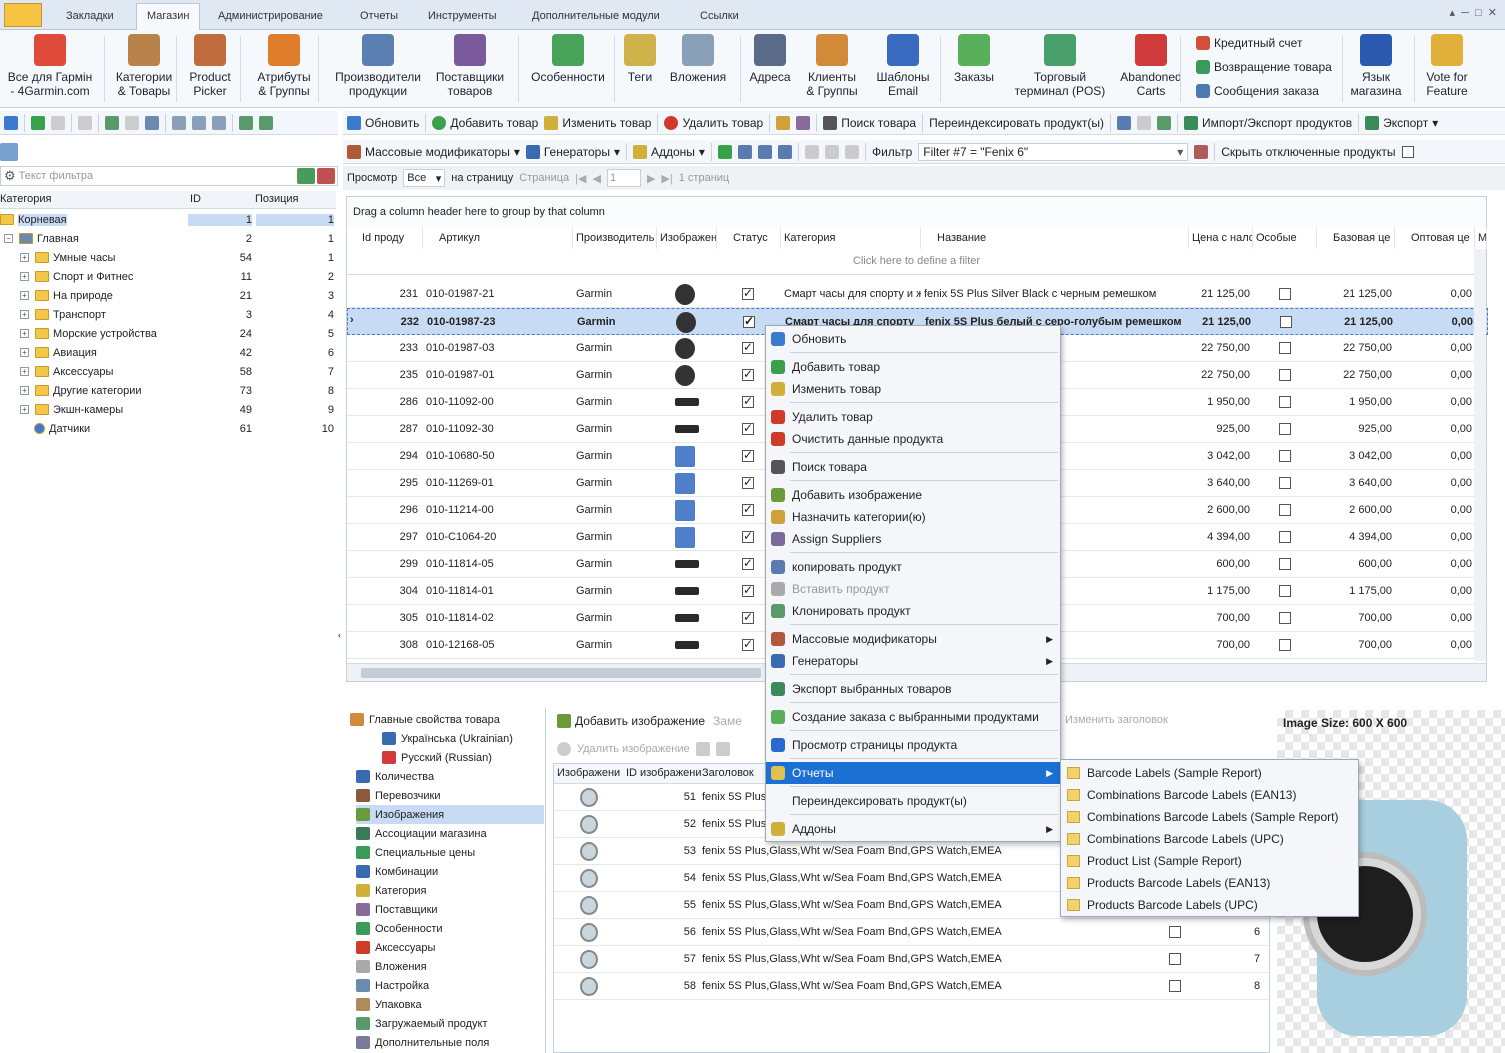  Describe the element at coordinates (11, 122) in the screenshot. I see `refresh-icon` at that location.